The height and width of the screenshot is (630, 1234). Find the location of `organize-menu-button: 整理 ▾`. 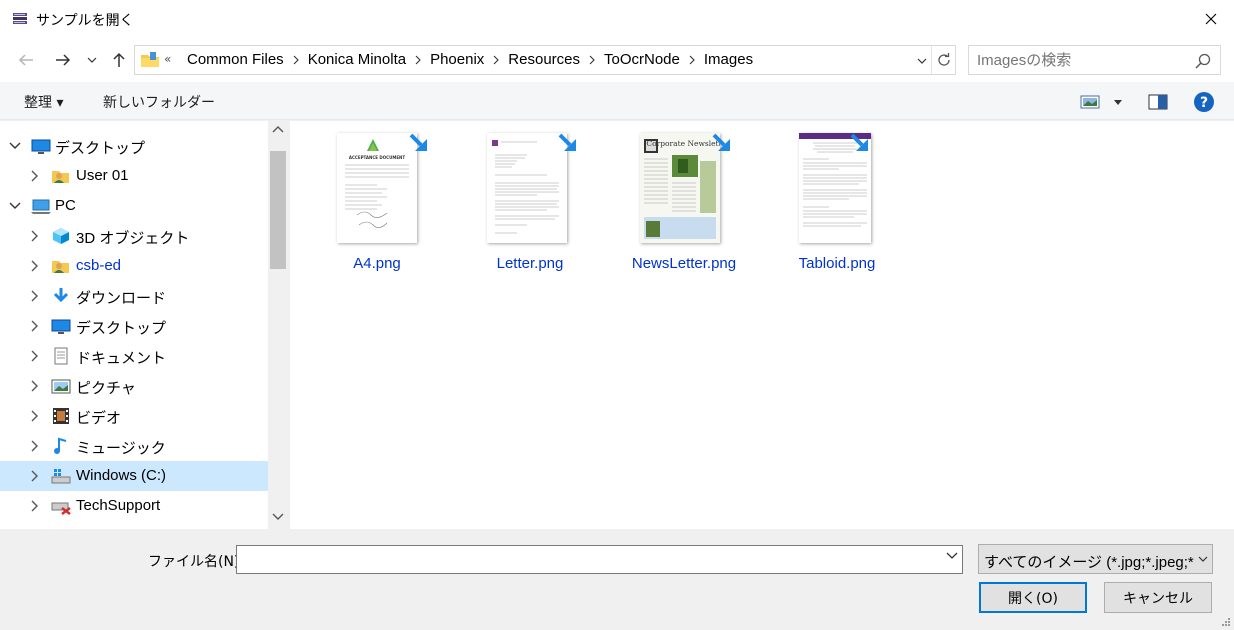

organize-menu-button: 整理 ▾ is located at coordinates (43, 102).